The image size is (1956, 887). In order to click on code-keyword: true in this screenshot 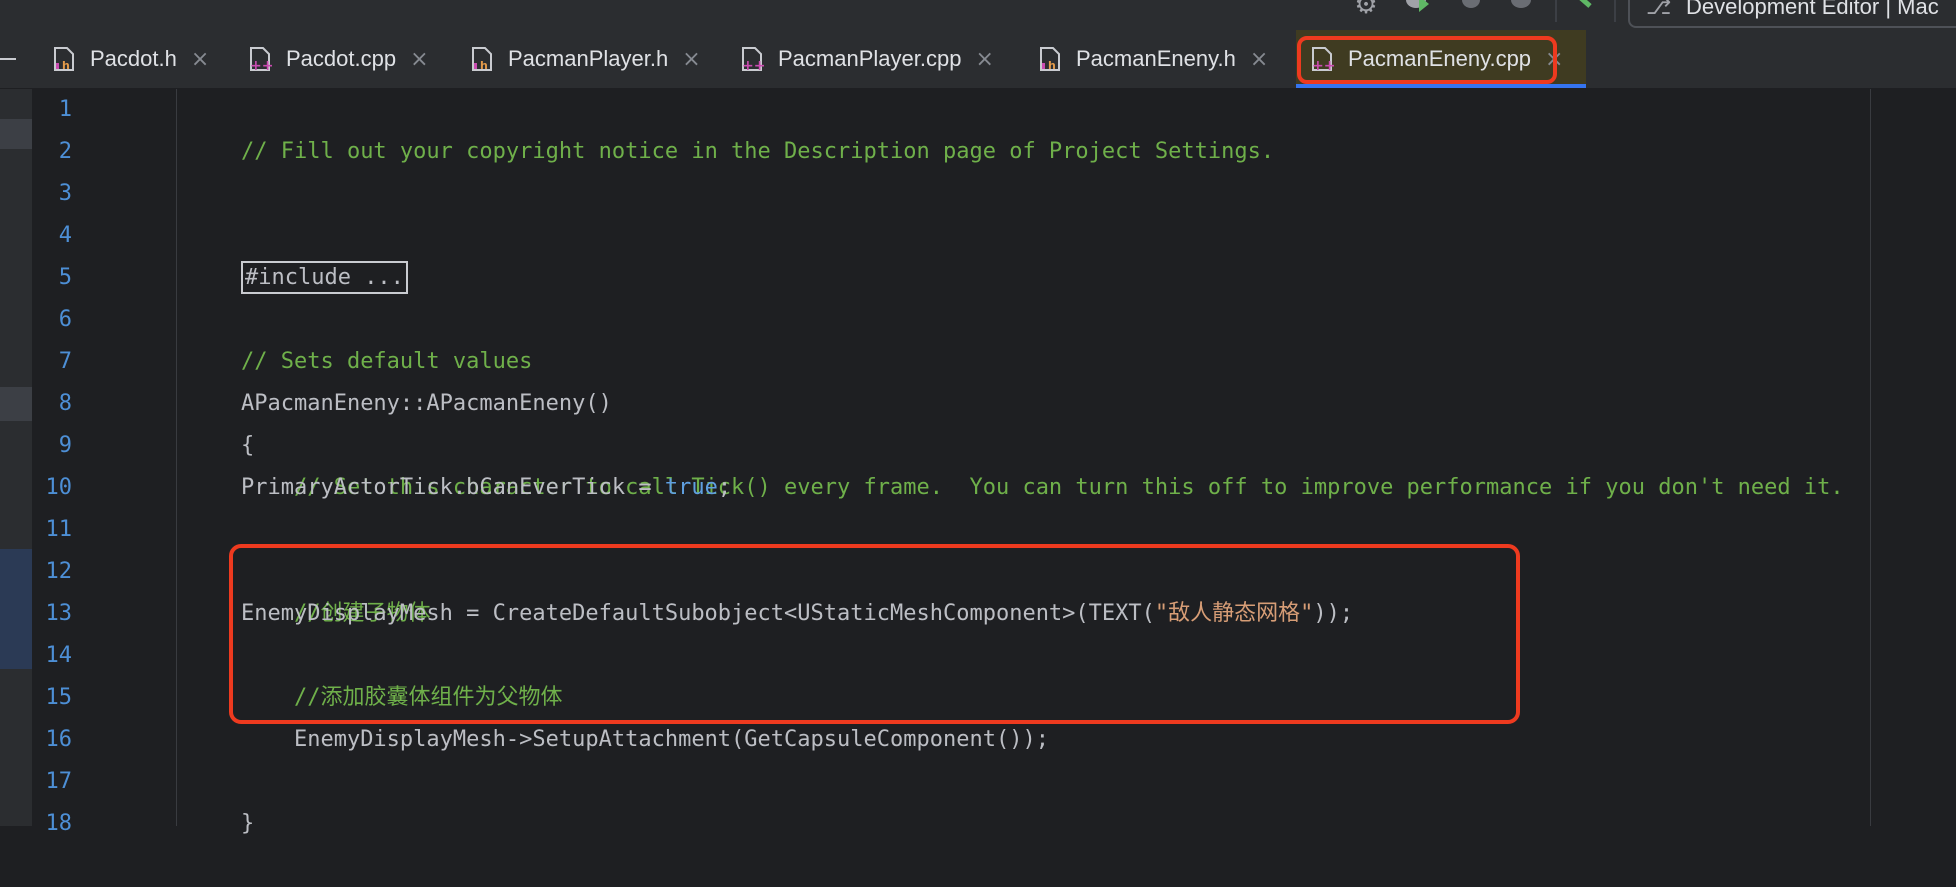, I will do `click(691, 487)`.